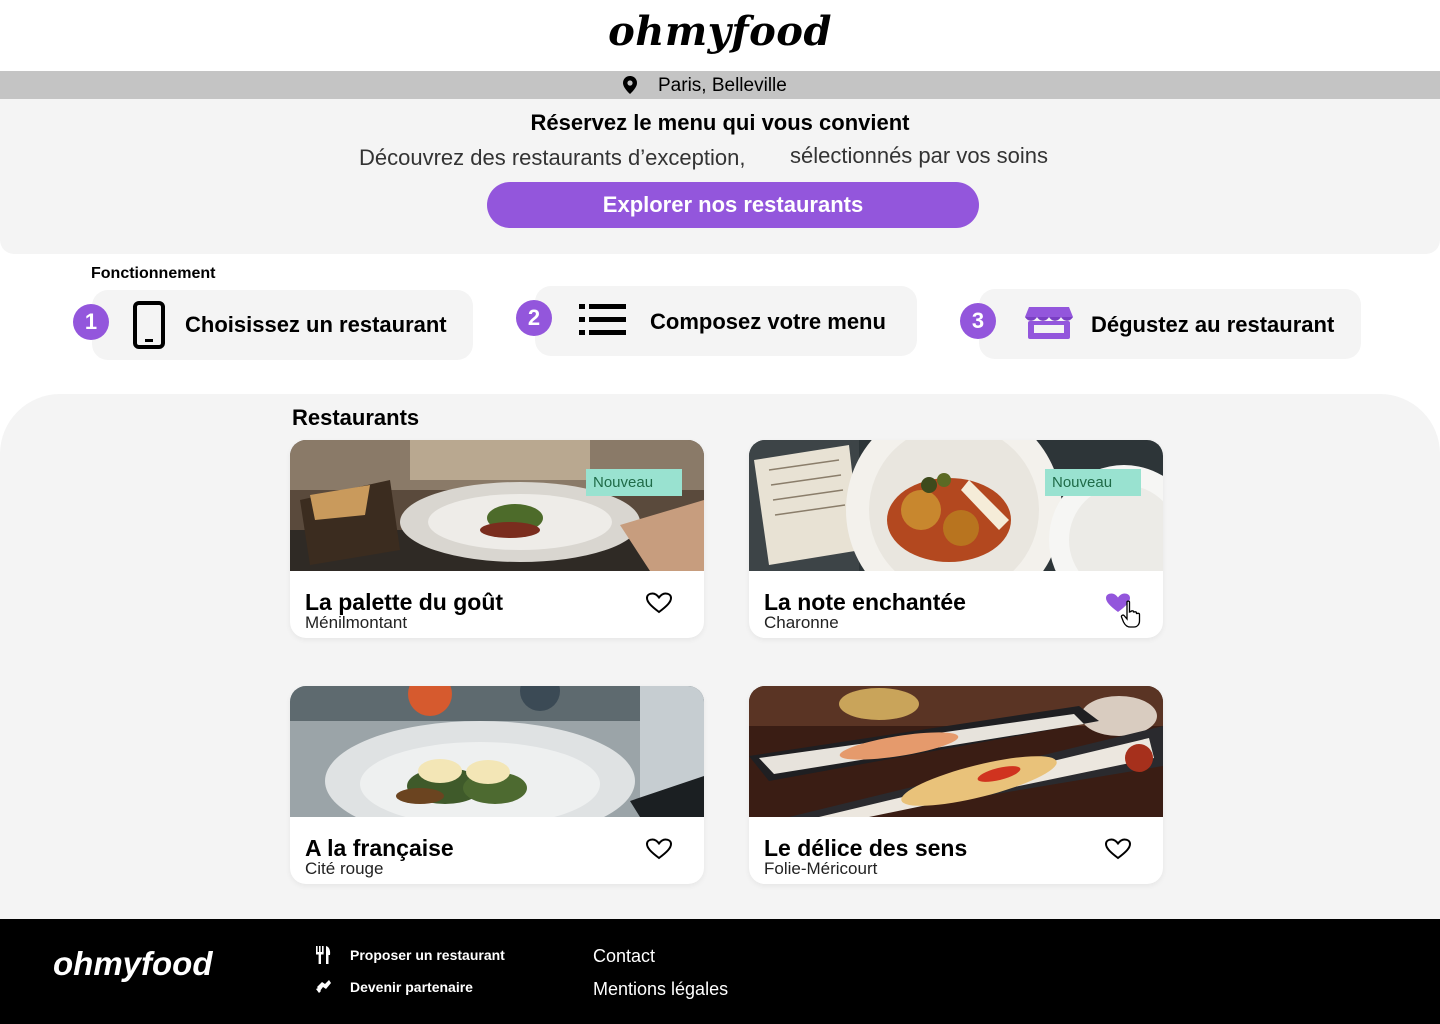 Image resolution: width=1440 pixels, height=1024 pixels. Describe the element at coordinates (1213, 324) in the screenshot. I see `step-label-3: Dégustez au restaurant` at that location.